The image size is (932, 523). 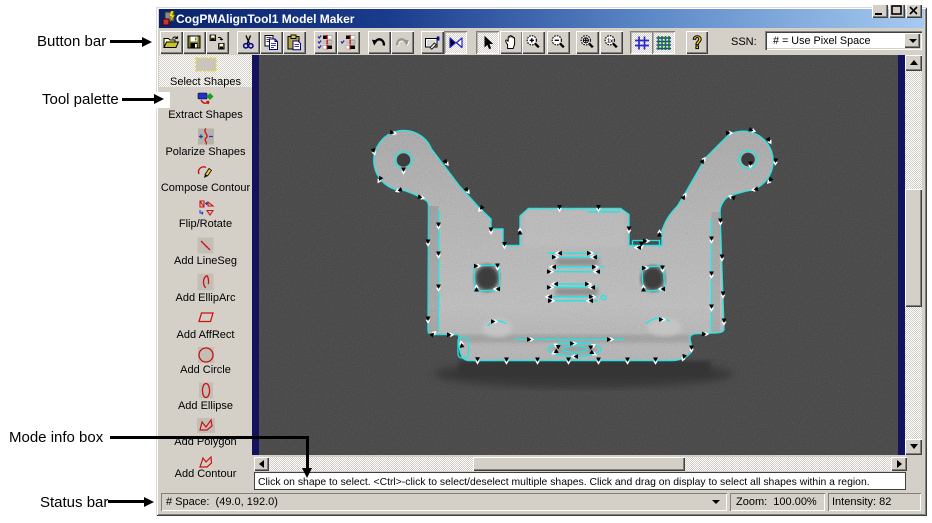 I want to click on svg-text: 1x, so click(x=610, y=41).